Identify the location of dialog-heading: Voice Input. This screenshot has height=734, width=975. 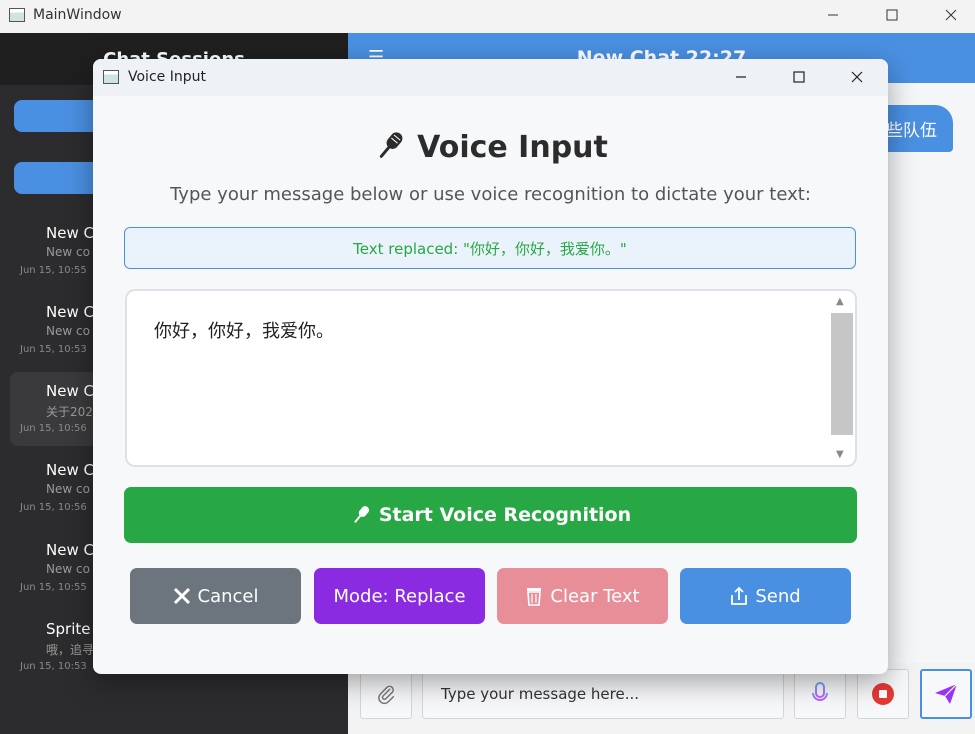
(490, 150).